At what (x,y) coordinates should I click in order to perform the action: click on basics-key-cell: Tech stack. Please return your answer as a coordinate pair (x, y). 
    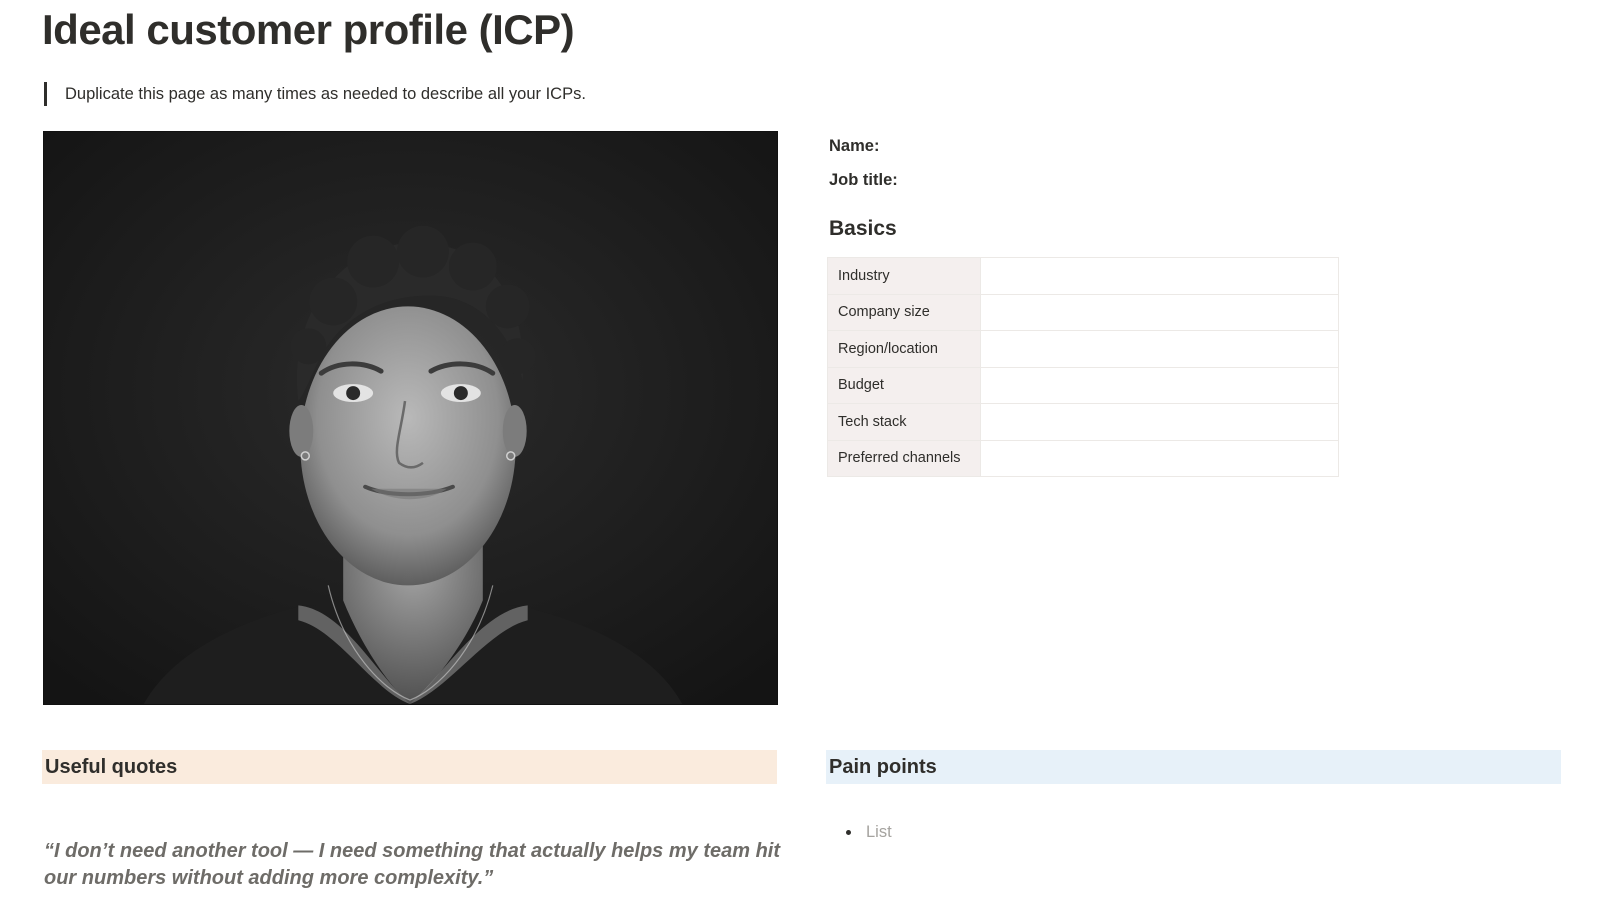
    Looking at the image, I should click on (904, 422).